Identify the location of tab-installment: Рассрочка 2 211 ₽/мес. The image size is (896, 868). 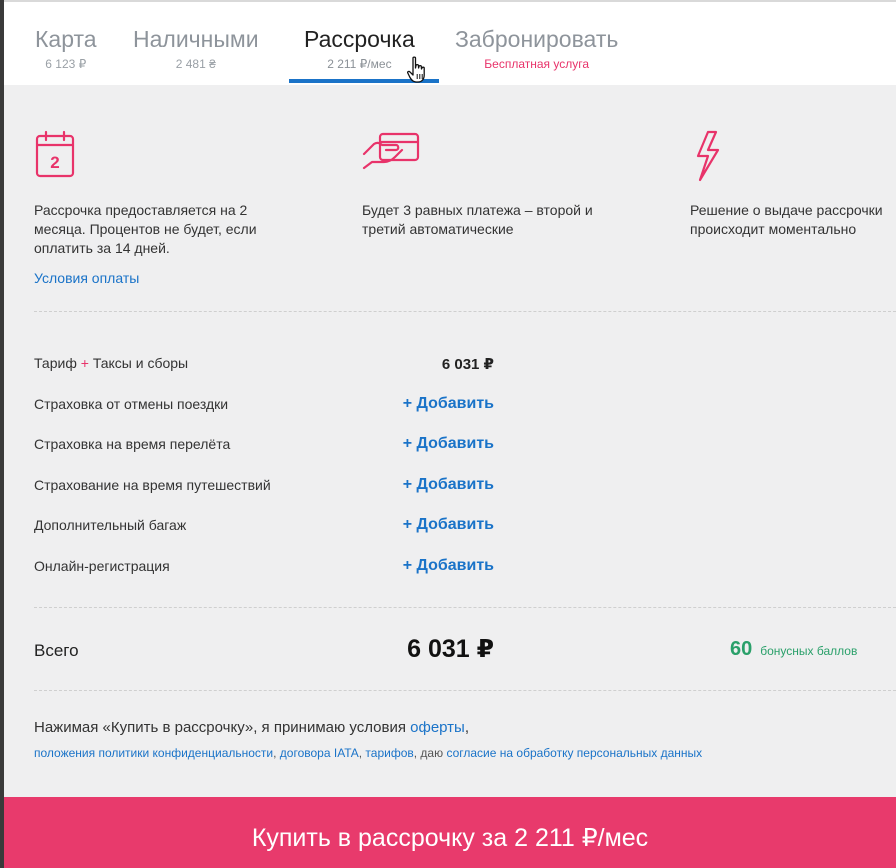
(359, 48).